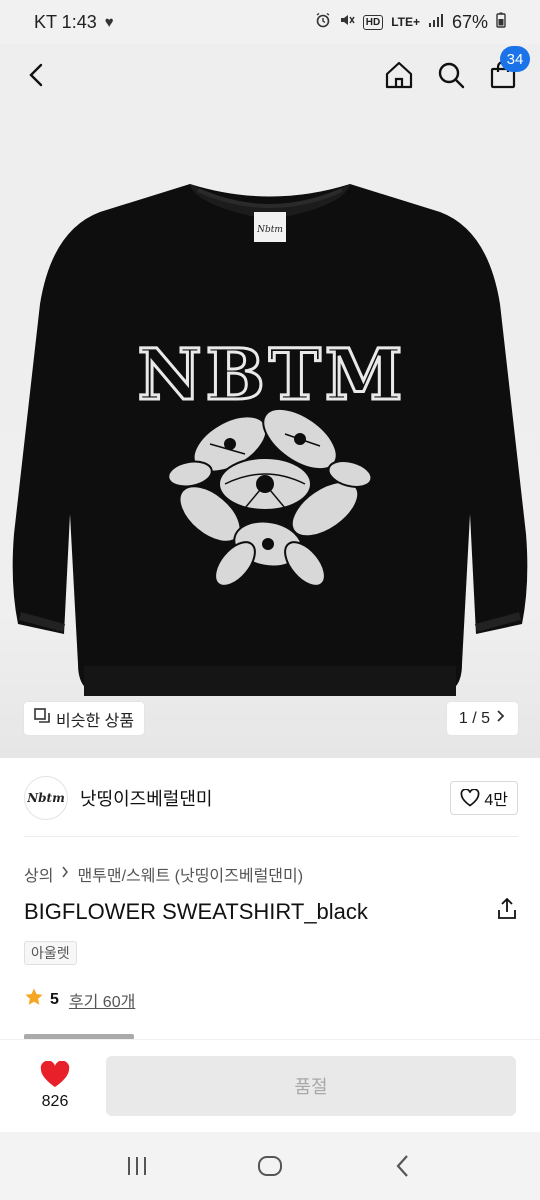 This screenshot has width=540, height=1200. I want to click on soldout-button: 품절, so click(311, 1086).